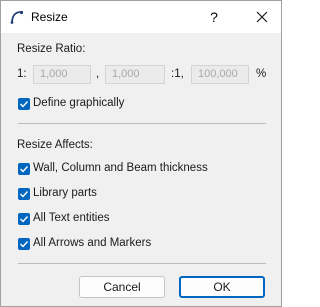 The image size is (320, 307). Describe the element at coordinates (79, 103) in the screenshot. I see `define-graphically-label: Define graphically` at that location.